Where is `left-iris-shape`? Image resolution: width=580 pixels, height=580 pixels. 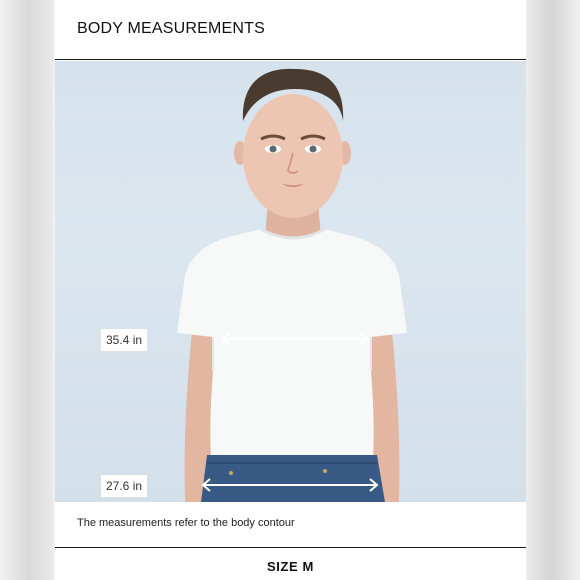 left-iris-shape is located at coordinates (273, 149).